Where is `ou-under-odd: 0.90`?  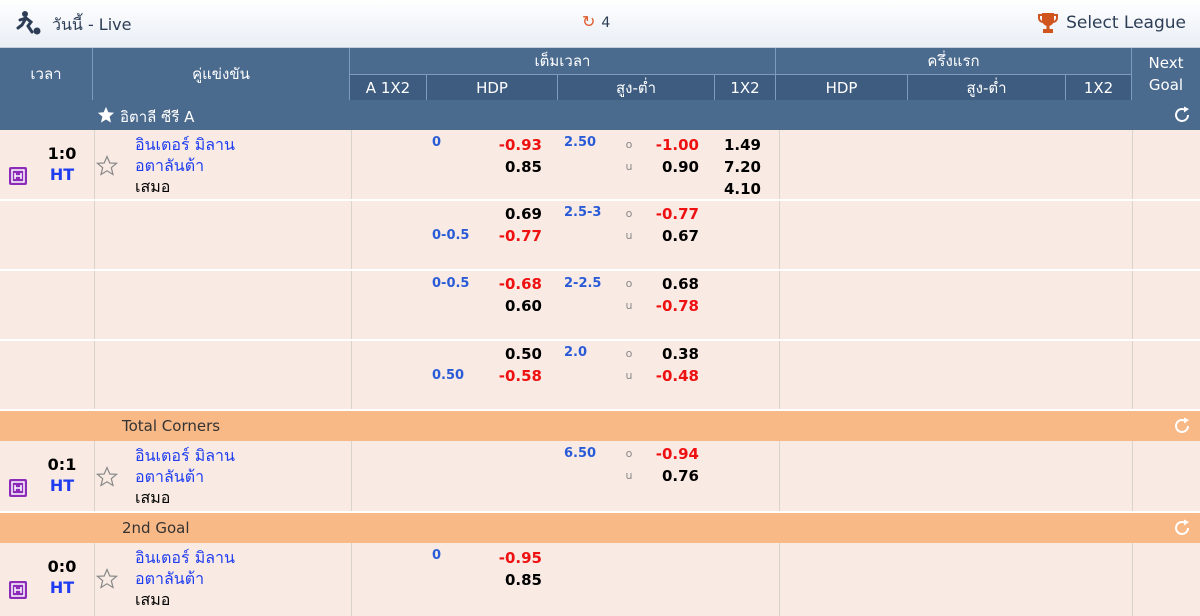
ou-under-odd: 0.90 is located at coordinates (672, 167).